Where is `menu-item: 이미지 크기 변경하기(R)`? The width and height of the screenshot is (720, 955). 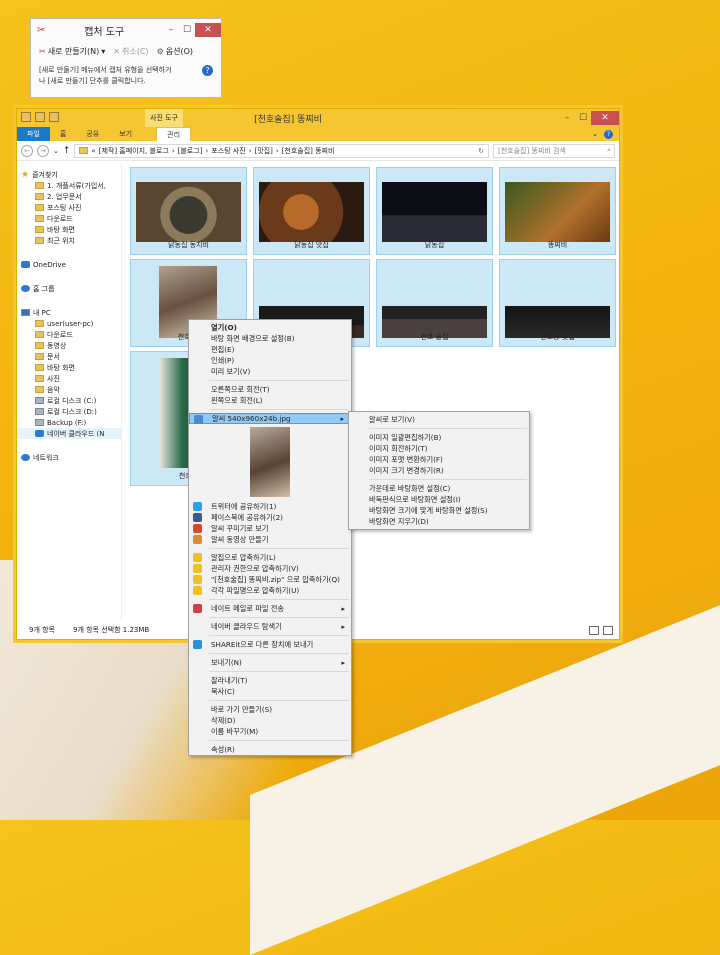
menu-item: 이미지 크기 변경하기(R) is located at coordinates (439, 470).